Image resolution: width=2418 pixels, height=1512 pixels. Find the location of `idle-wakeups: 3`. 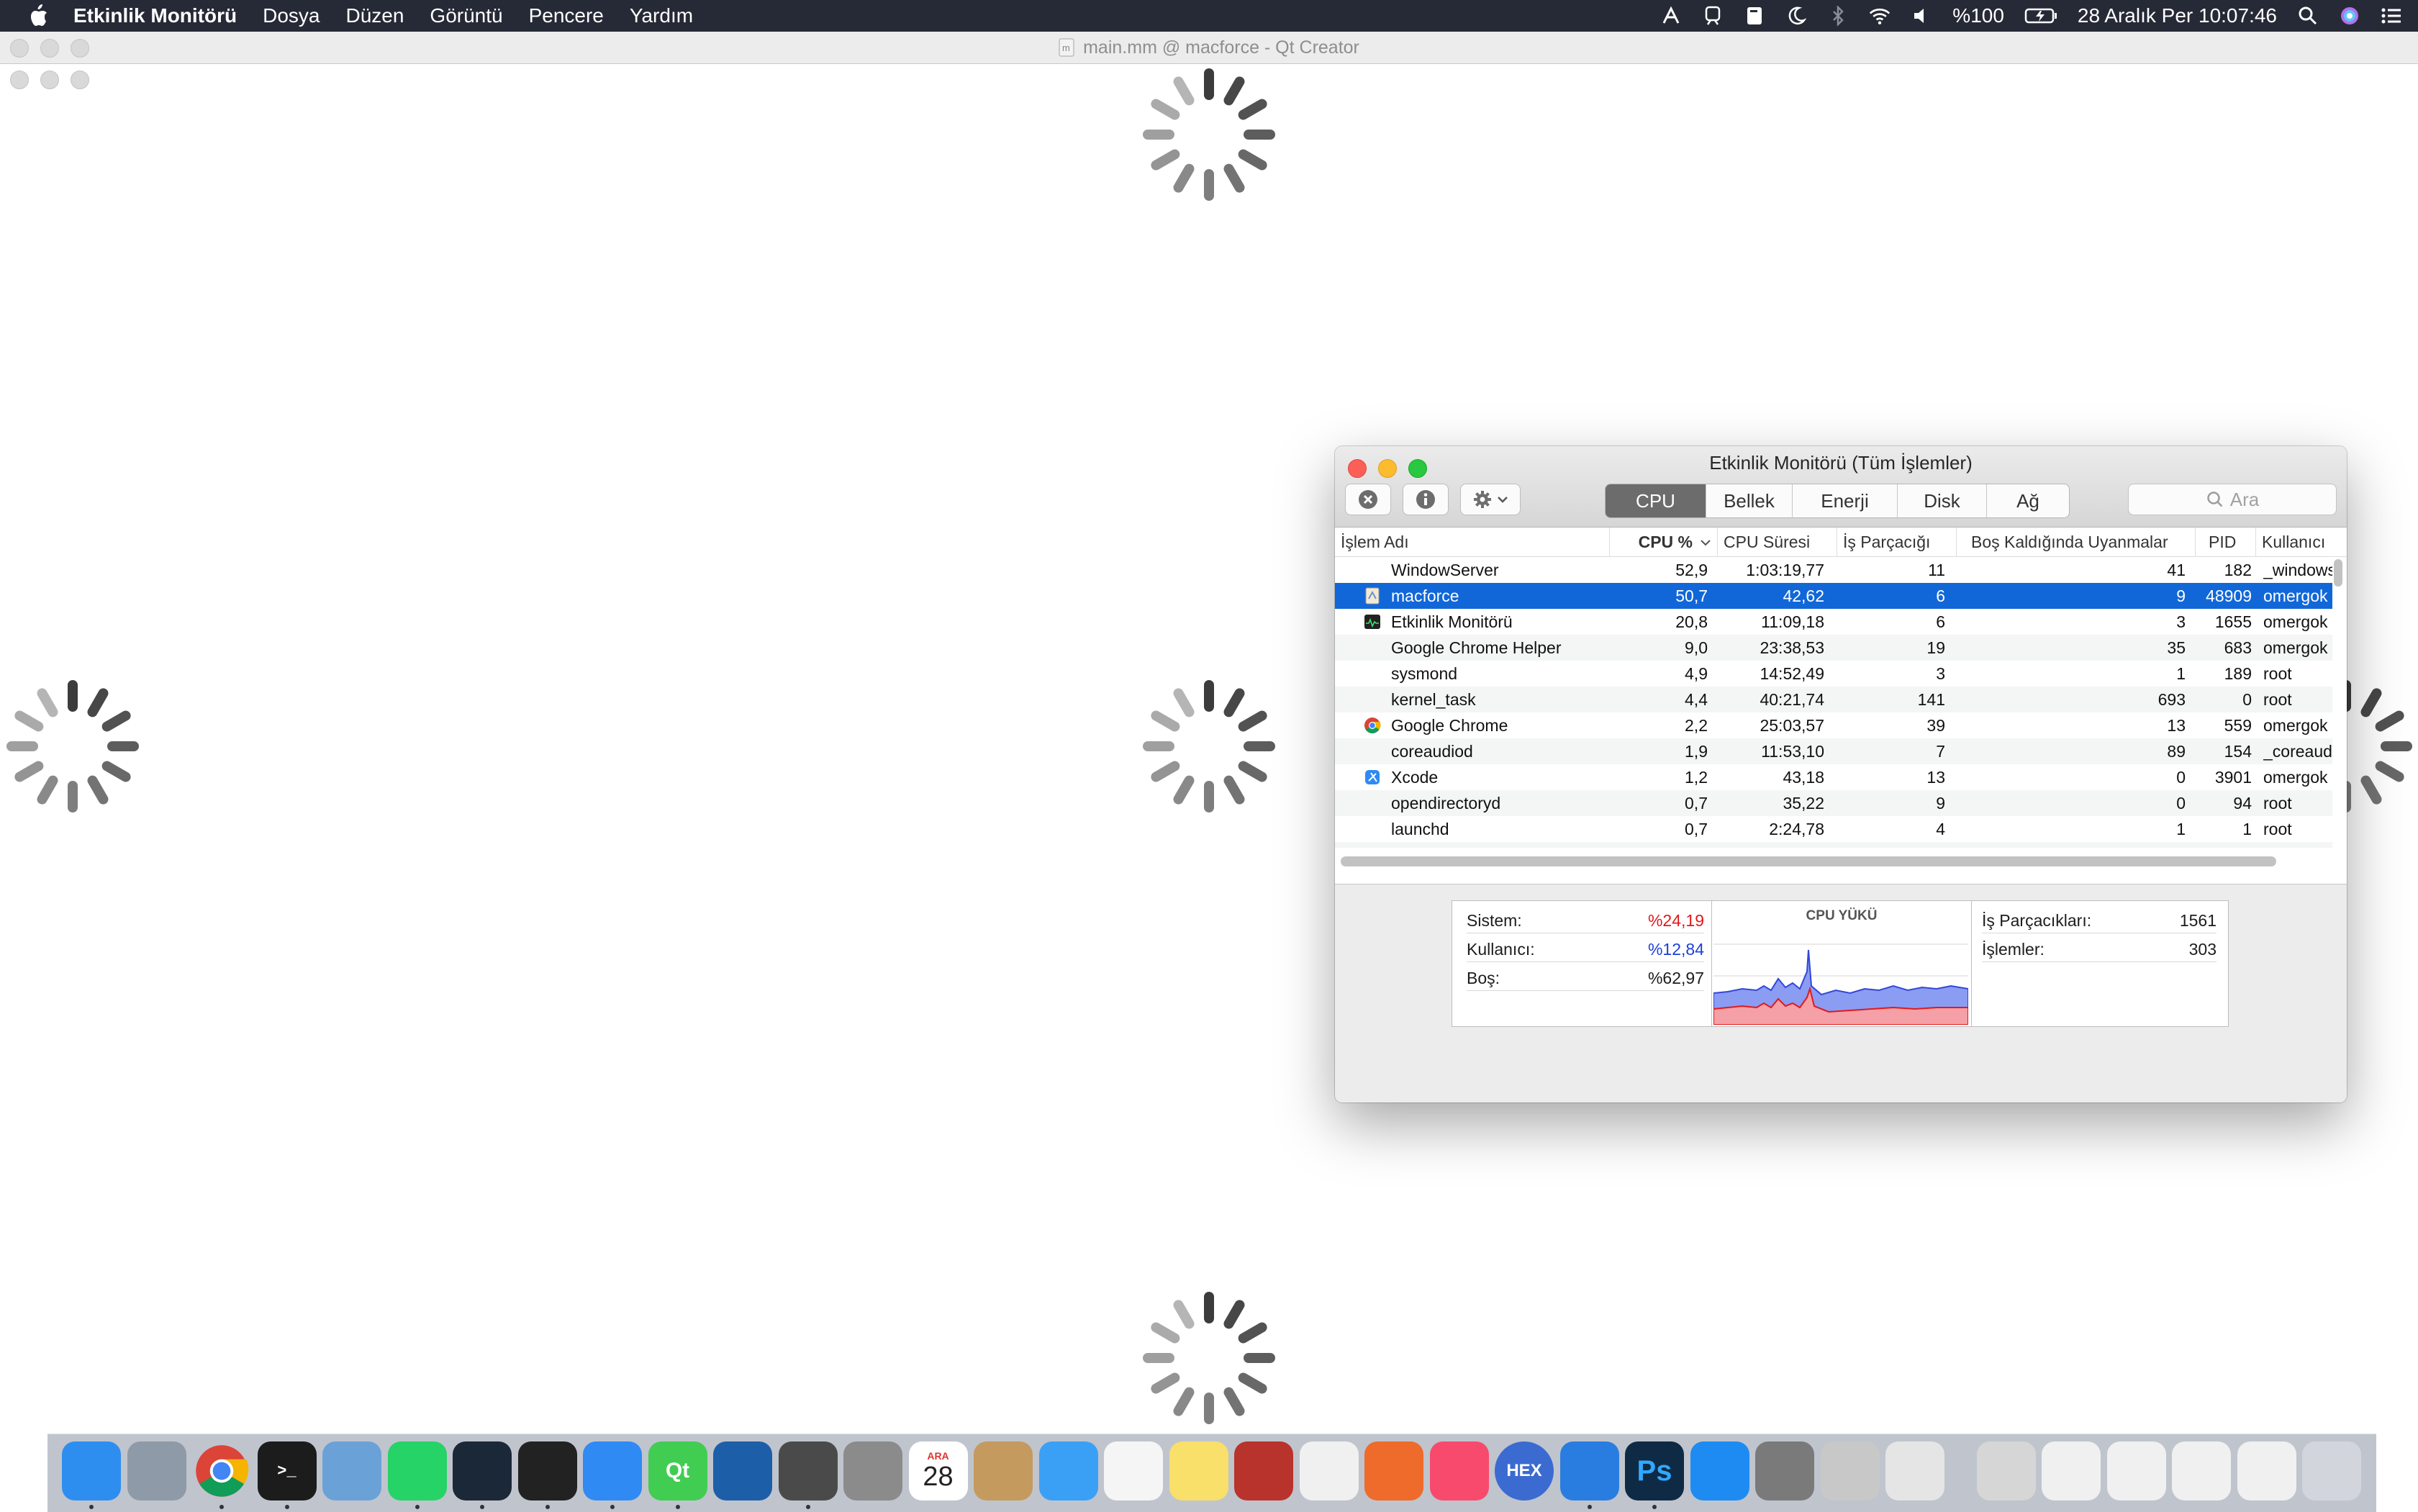

idle-wakeups: 3 is located at coordinates (2181, 622).